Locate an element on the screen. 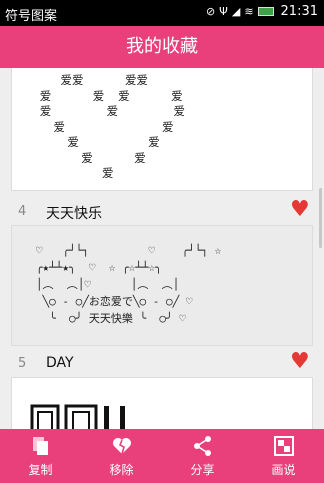  status-icons: ⊘ Ψ ◢ ≋ 21:31 is located at coordinates (262, 11).